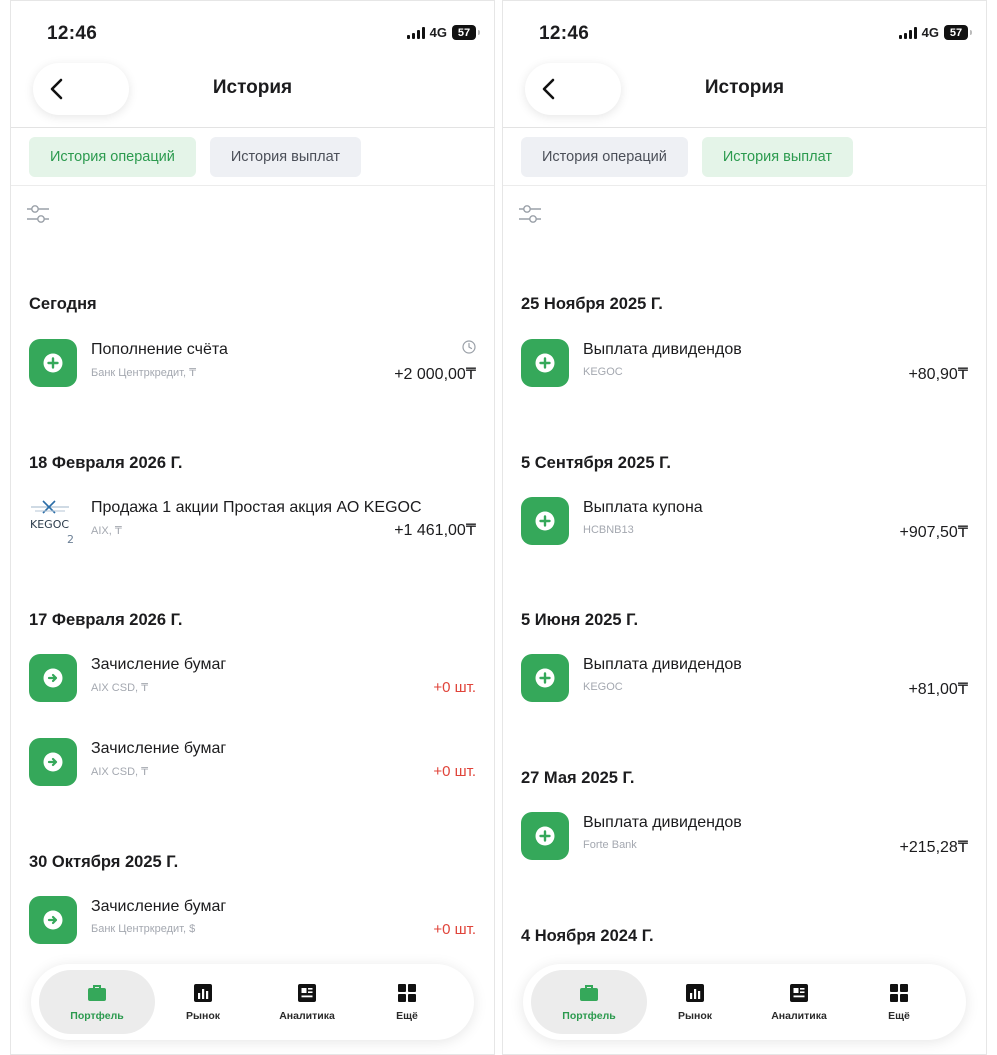 The image size is (997, 1055). I want to click on clock-icon, so click(469, 347).